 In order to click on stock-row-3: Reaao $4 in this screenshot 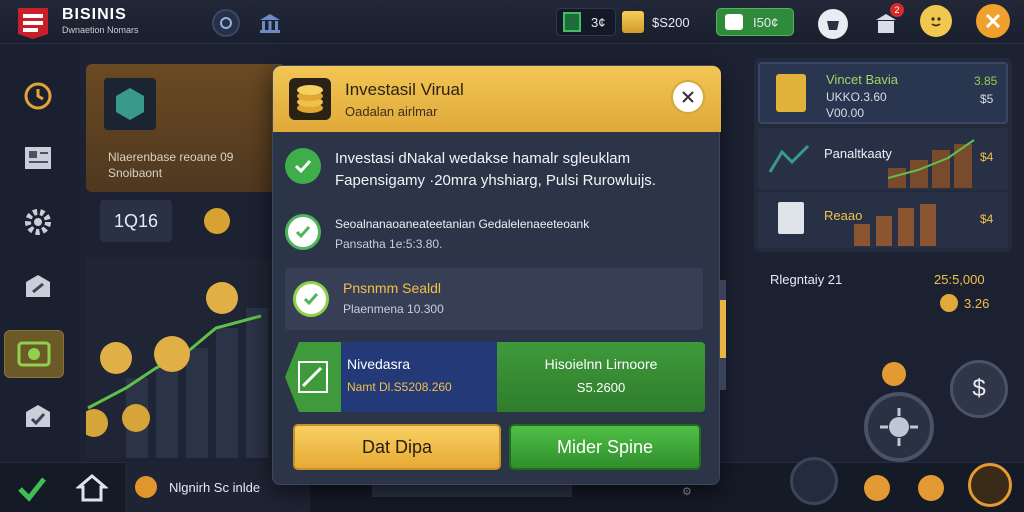, I will do `click(883, 220)`.